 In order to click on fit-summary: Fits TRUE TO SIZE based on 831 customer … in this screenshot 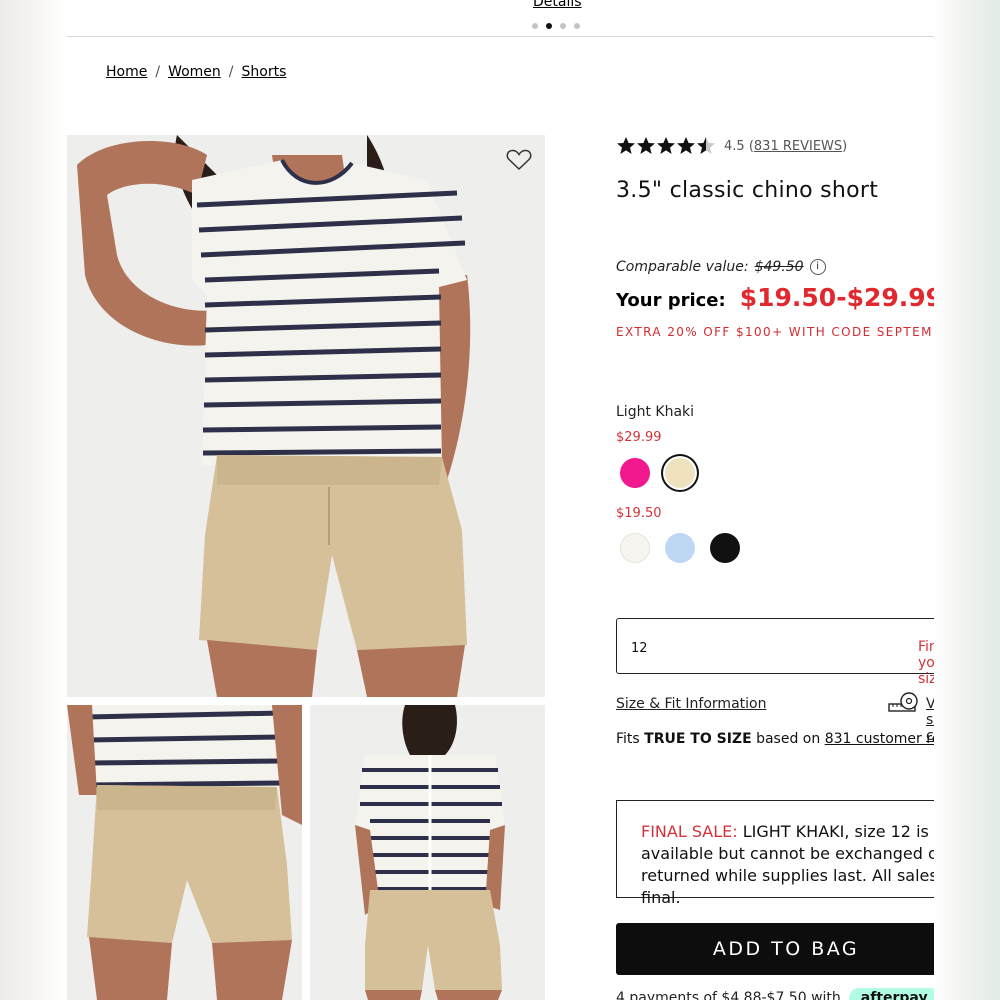, I will do `click(775, 739)`.